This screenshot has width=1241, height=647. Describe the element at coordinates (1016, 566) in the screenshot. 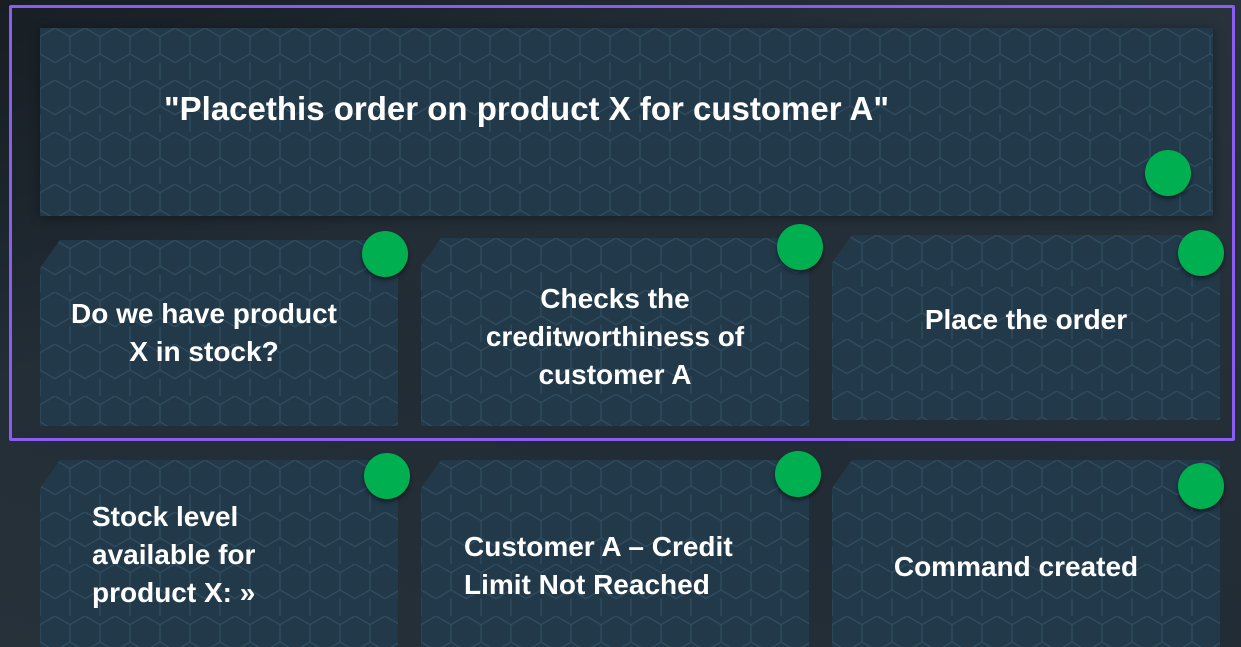

I see `command-created-text: Command created` at that location.